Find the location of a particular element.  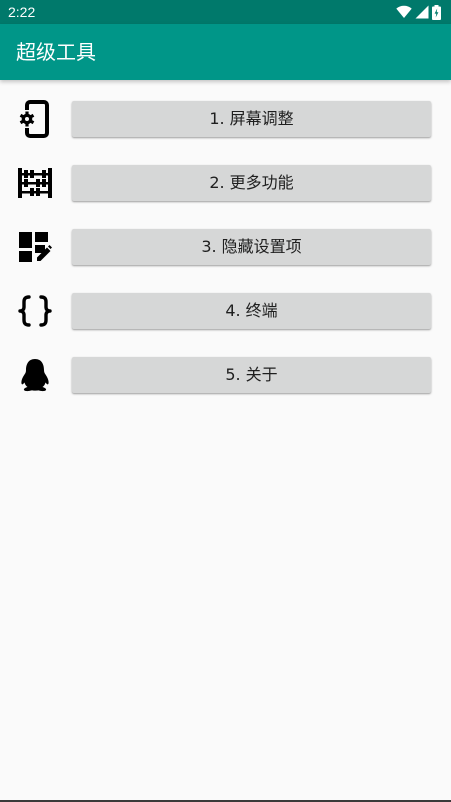

status-time: 2:22 is located at coordinates (22, 12).